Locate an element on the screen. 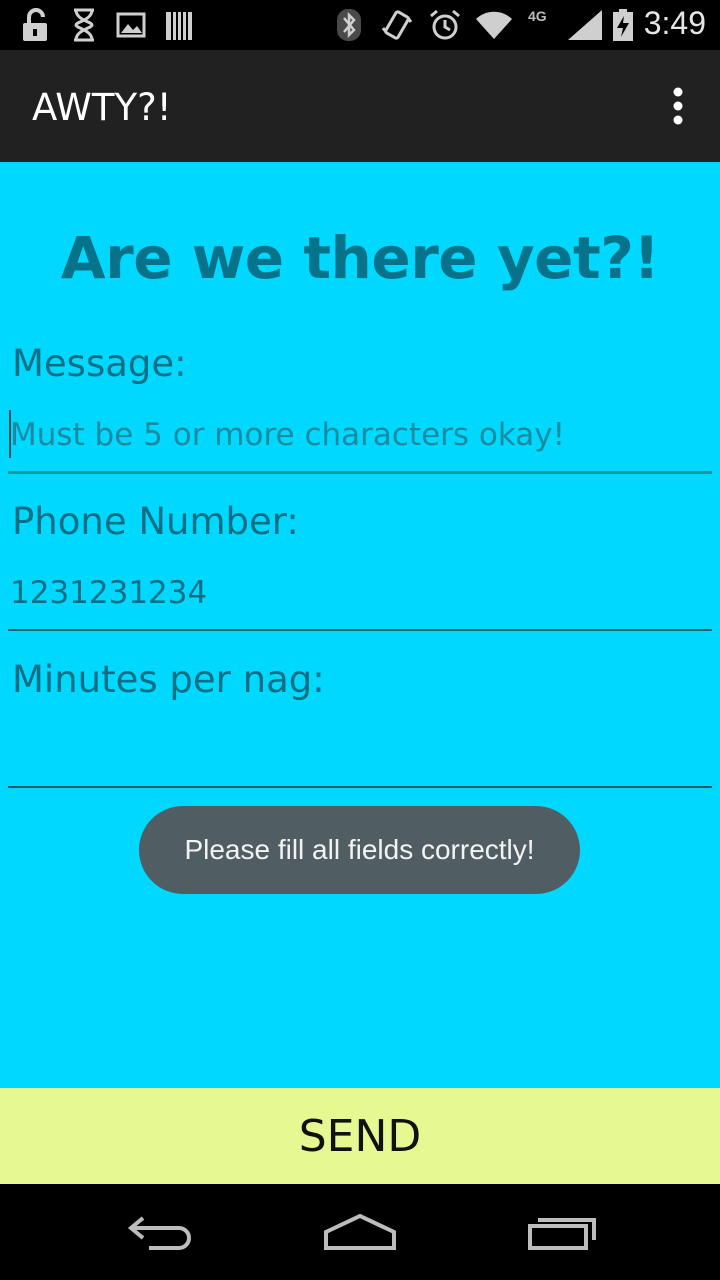 This screenshot has height=1280, width=720. vibrate-icon is located at coordinates (397, 25).